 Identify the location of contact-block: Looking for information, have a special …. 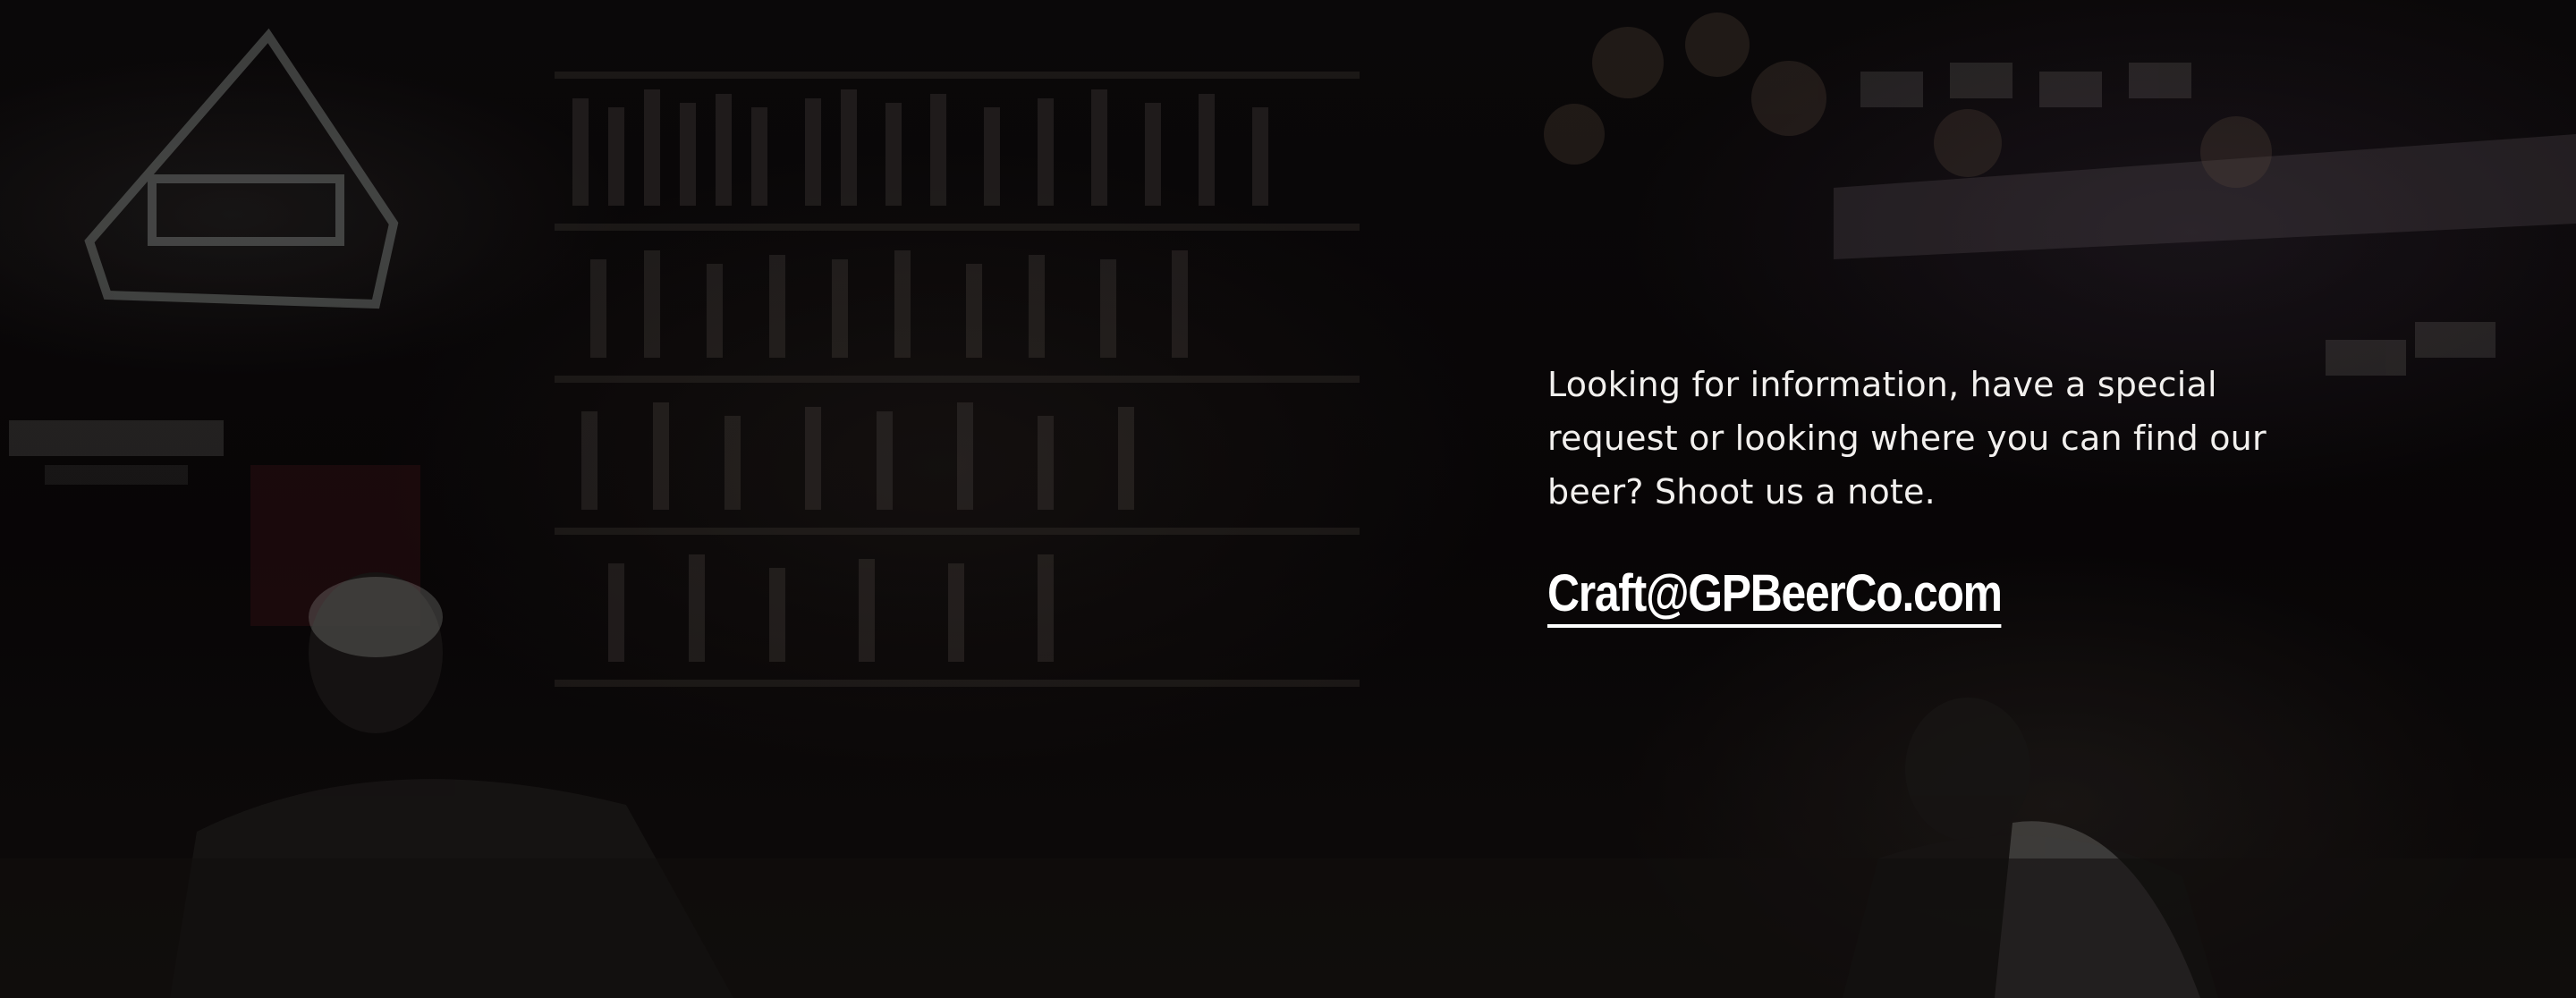
(1914, 493).